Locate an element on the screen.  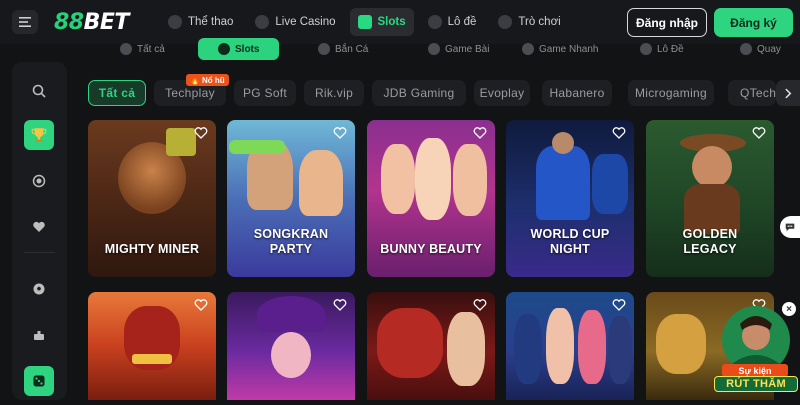
cards-icon is located at coordinates (434, 49).